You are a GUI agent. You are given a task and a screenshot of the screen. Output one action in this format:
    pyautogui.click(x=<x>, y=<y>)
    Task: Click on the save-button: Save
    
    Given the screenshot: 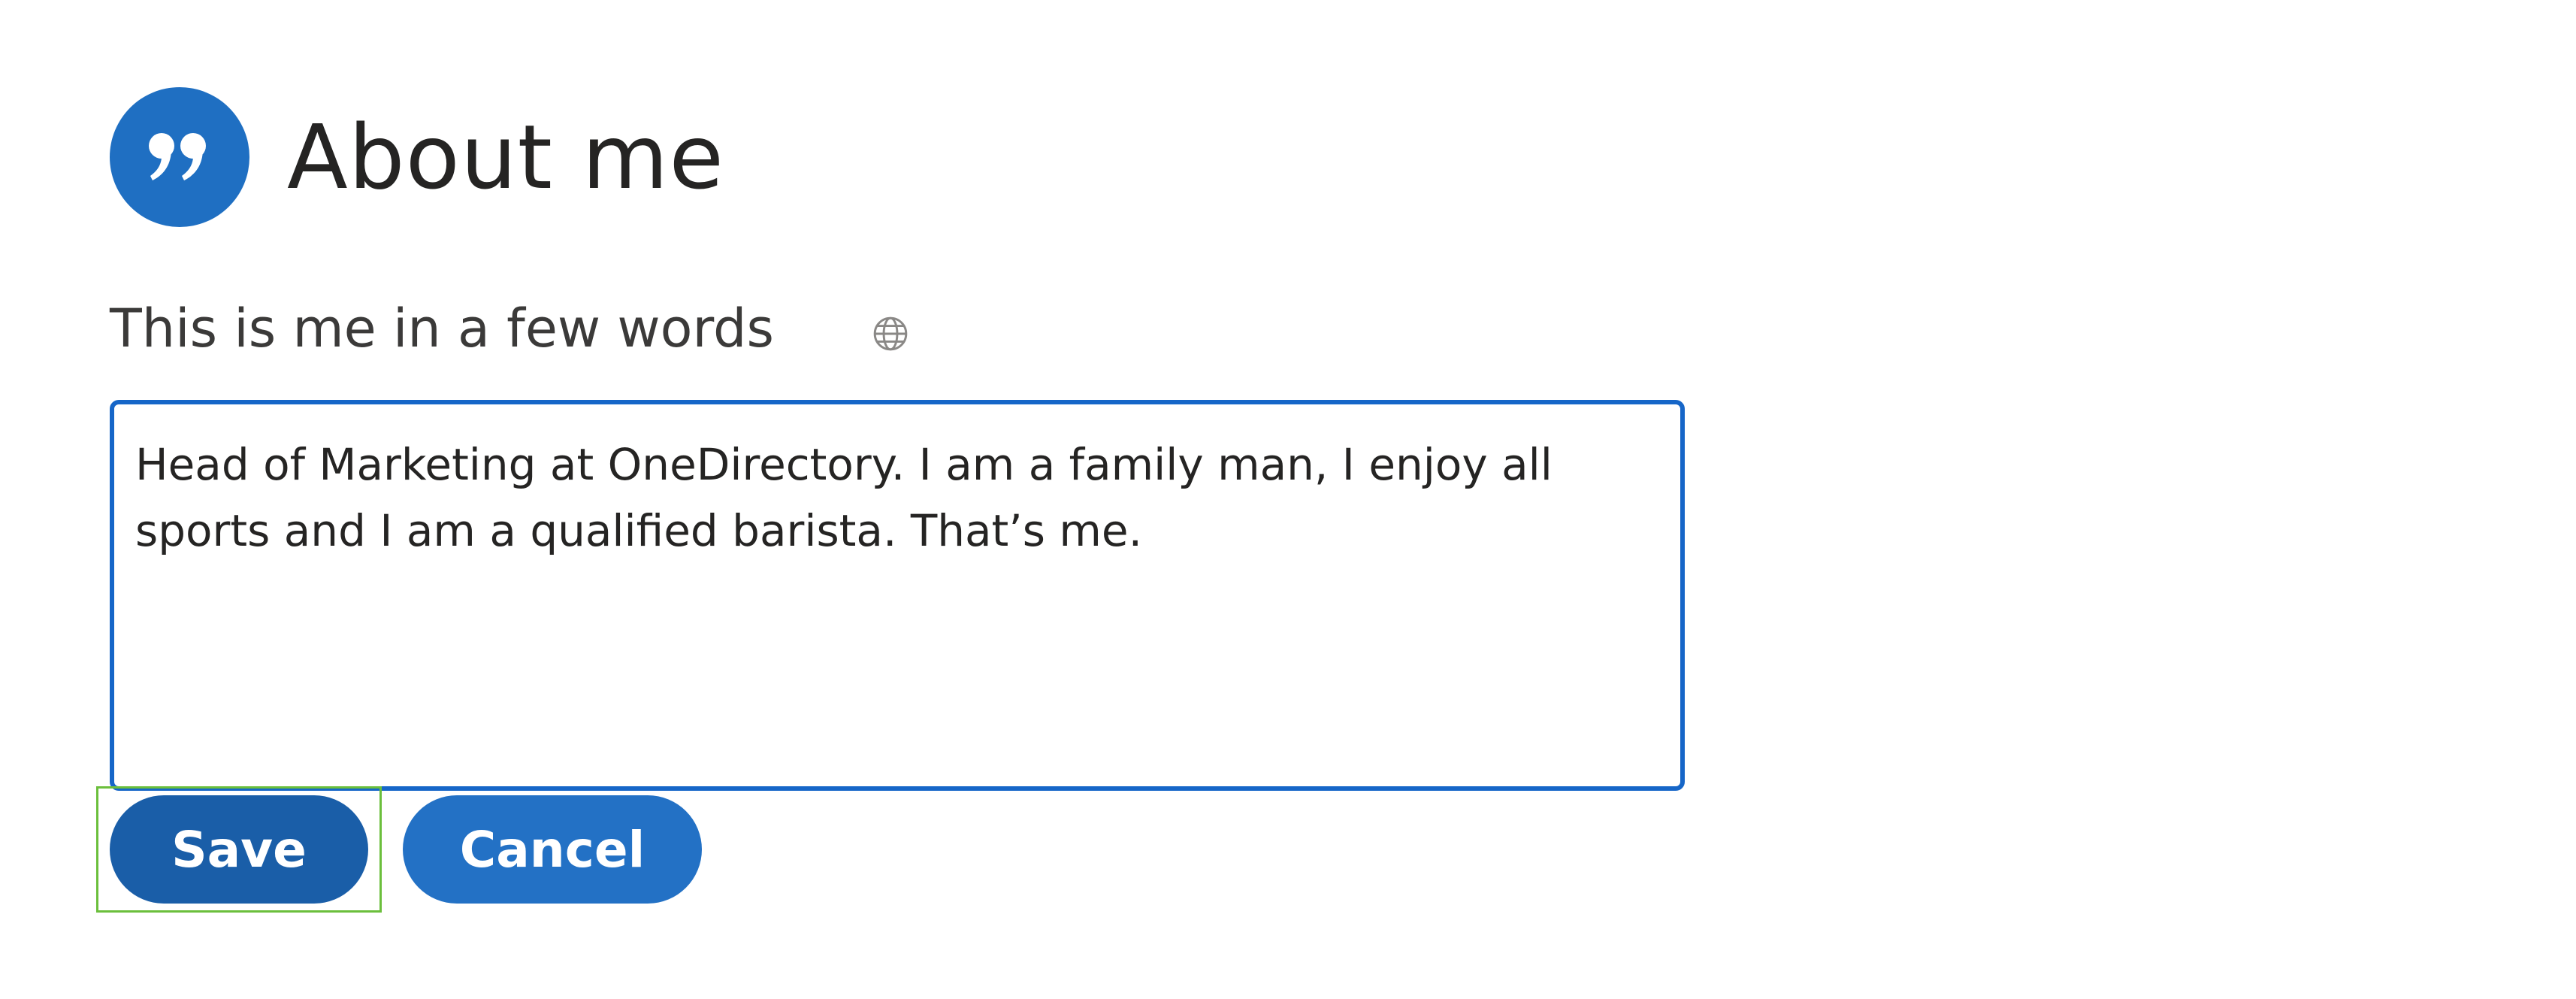 What is the action you would take?
    pyautogui.click(x=239, y=850)
    